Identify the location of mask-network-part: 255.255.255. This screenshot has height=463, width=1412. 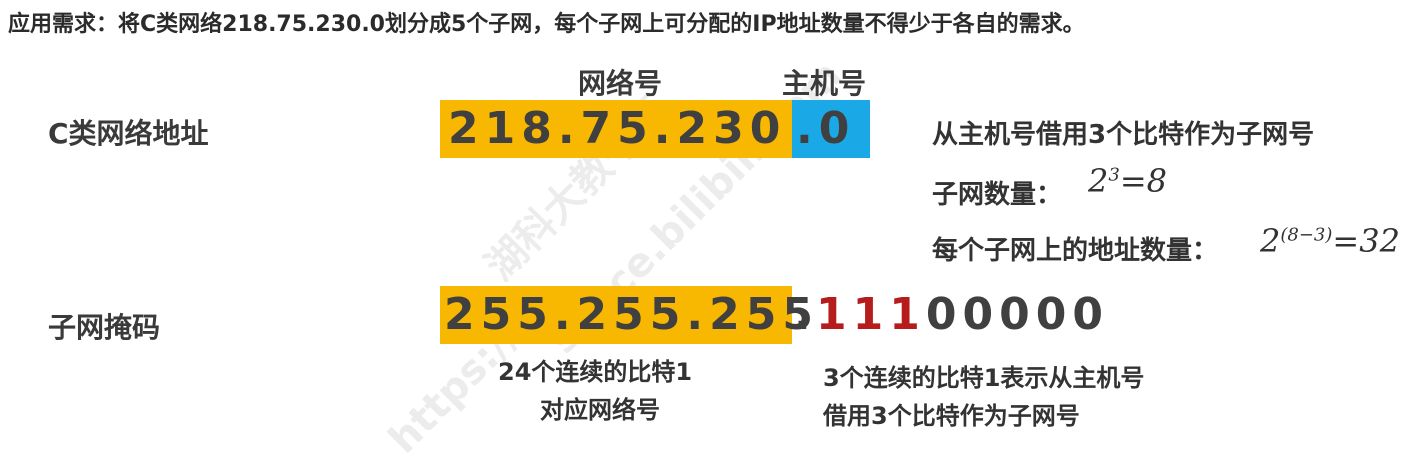
(631, 314).